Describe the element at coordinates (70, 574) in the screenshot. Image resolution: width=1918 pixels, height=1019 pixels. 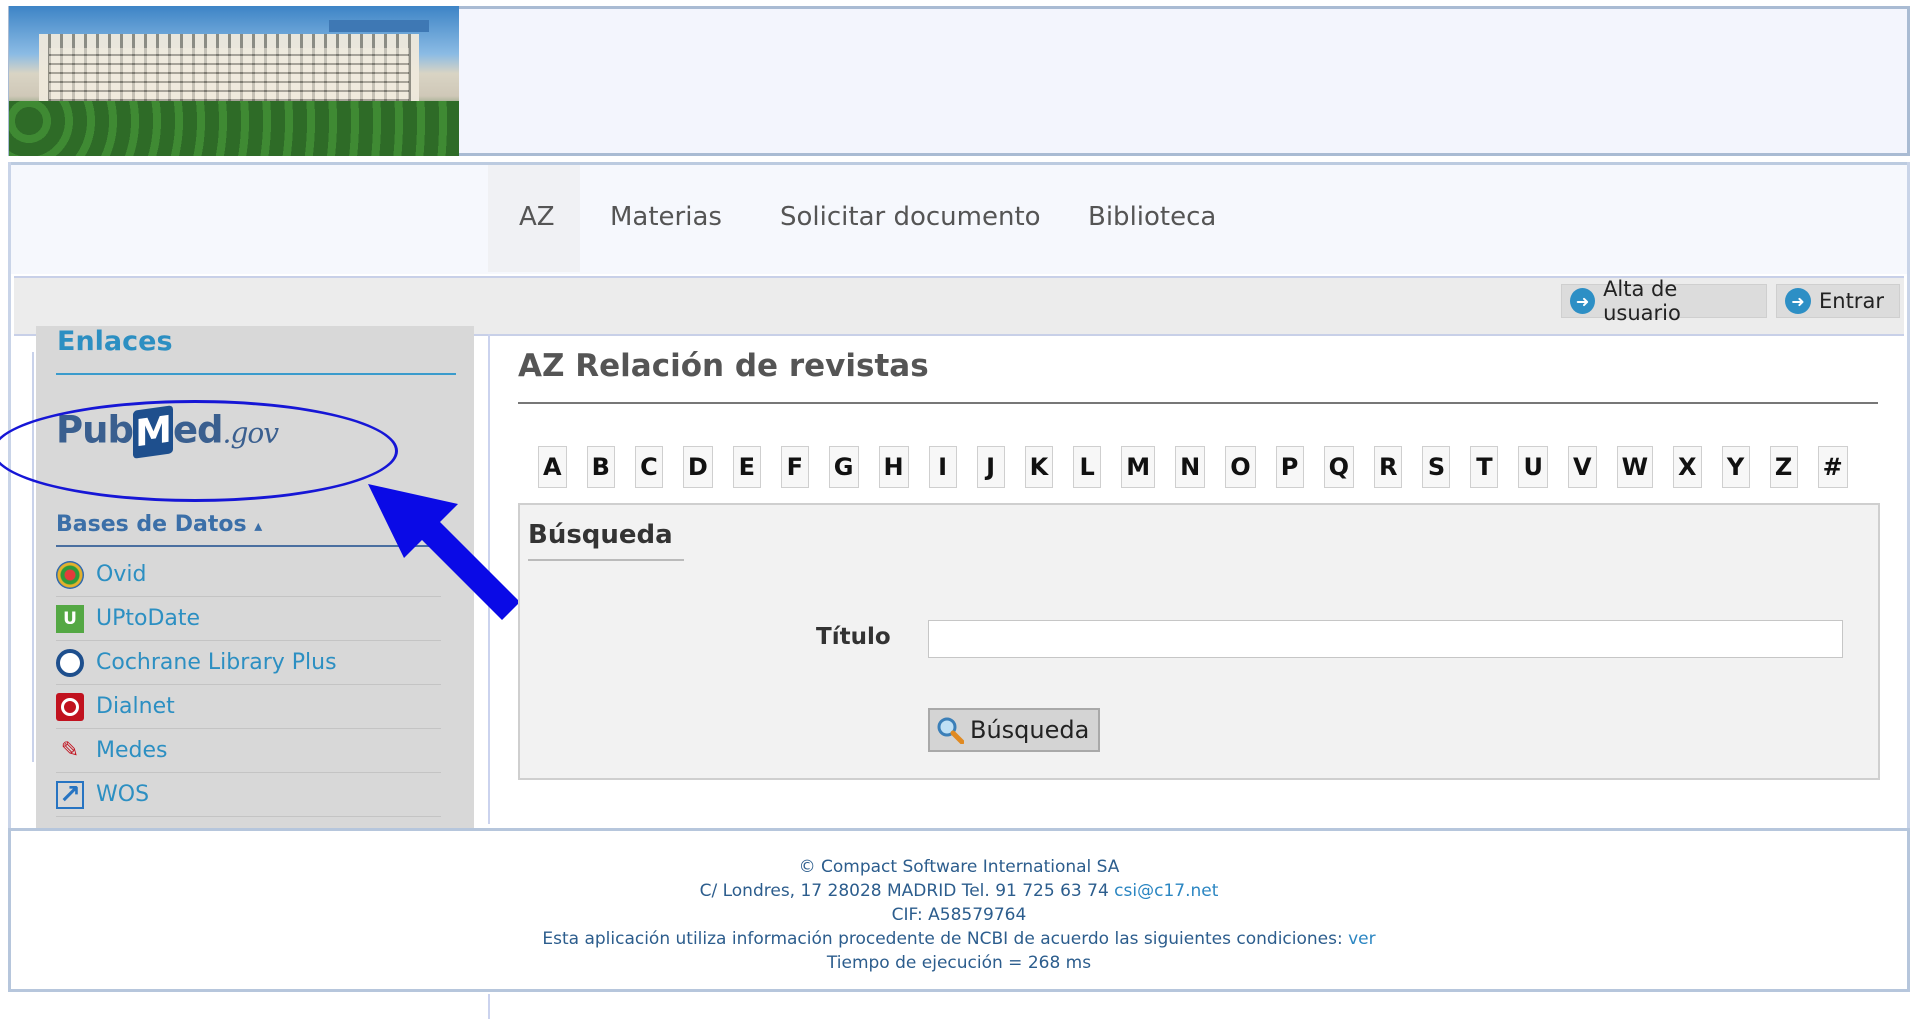
I see `ovid-icon` at that location.